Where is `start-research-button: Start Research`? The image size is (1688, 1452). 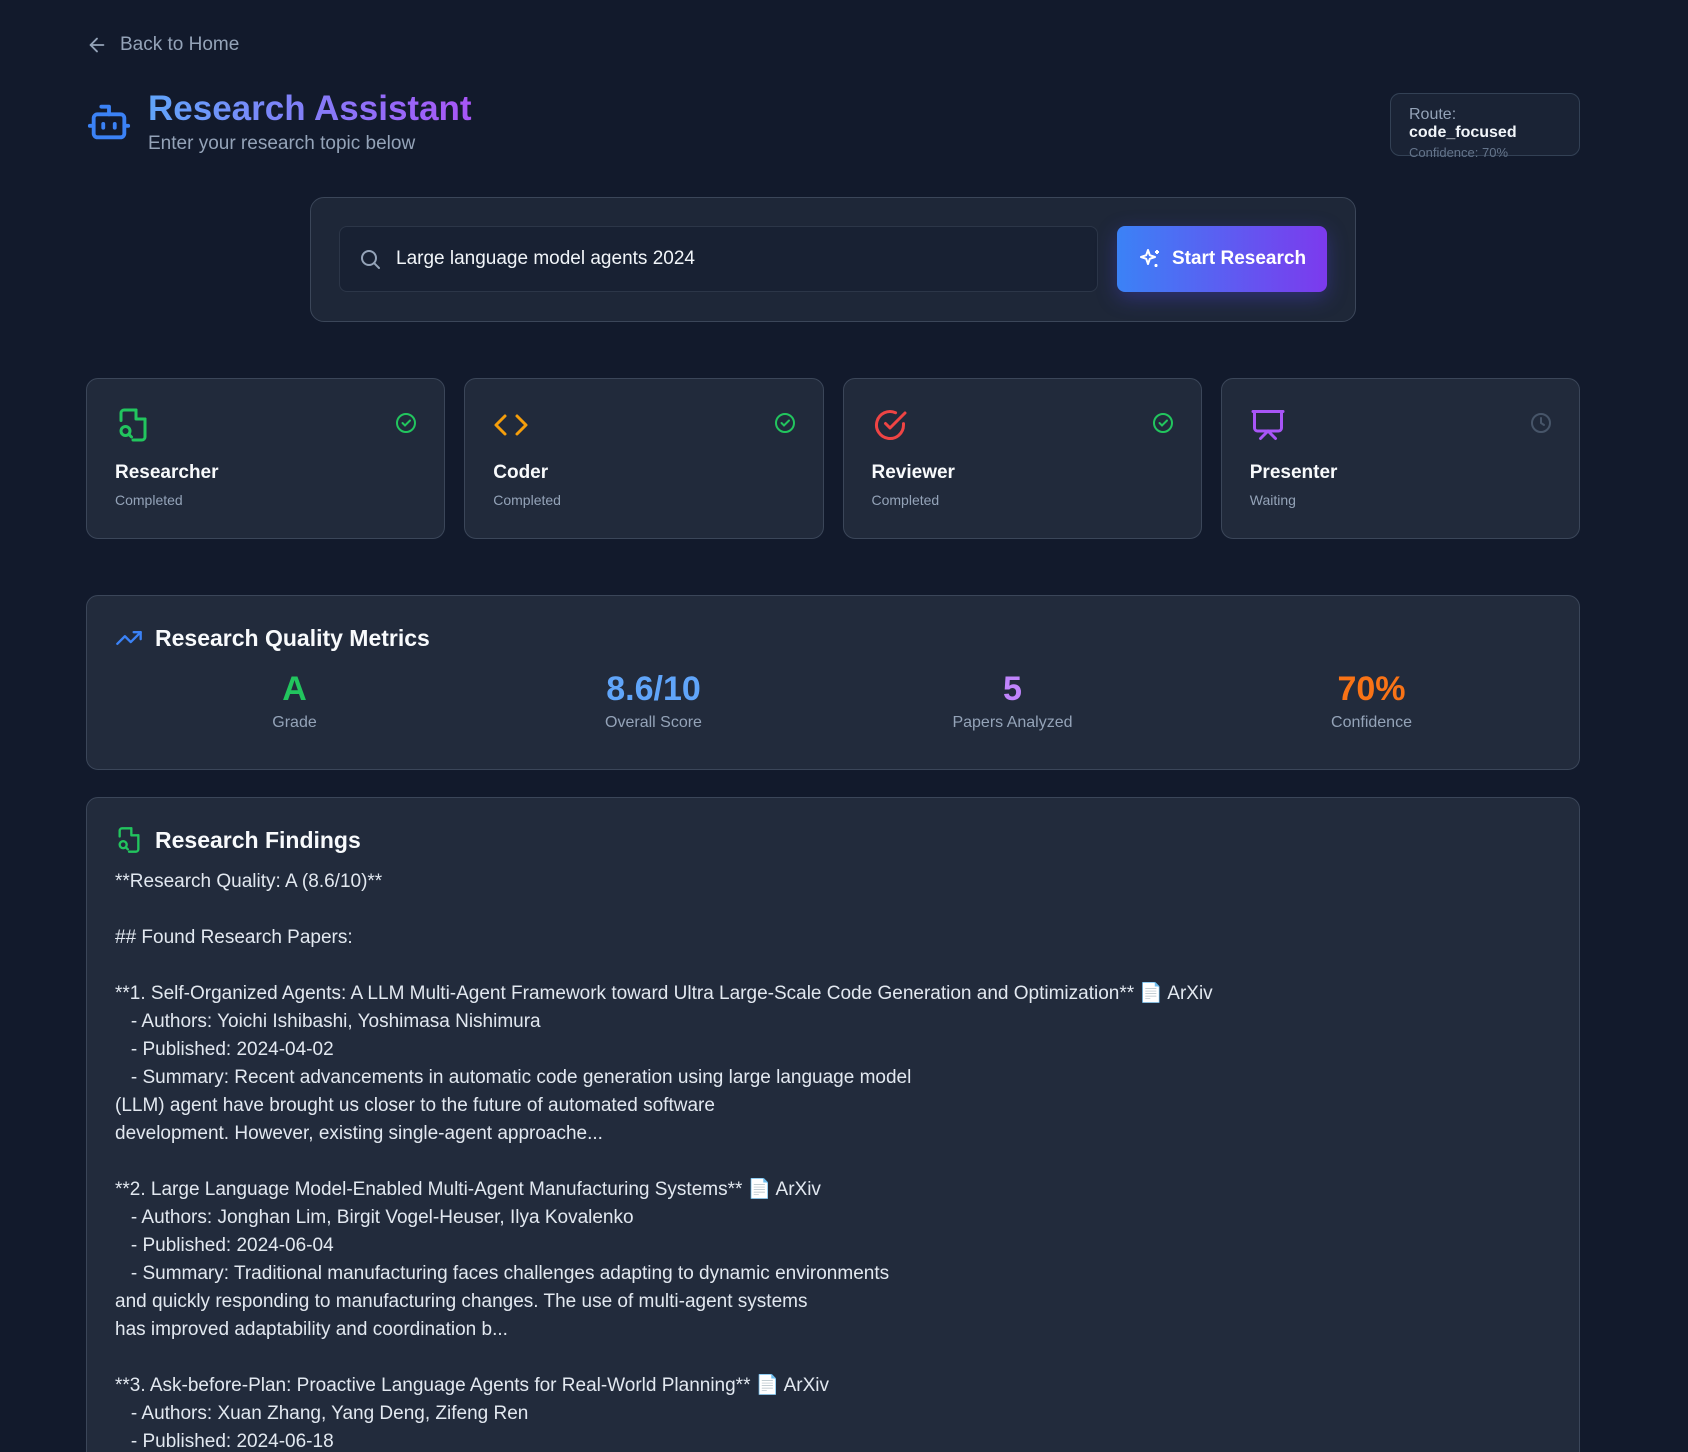
start-research-button: Start Research is located at coordinates (1222, 259).